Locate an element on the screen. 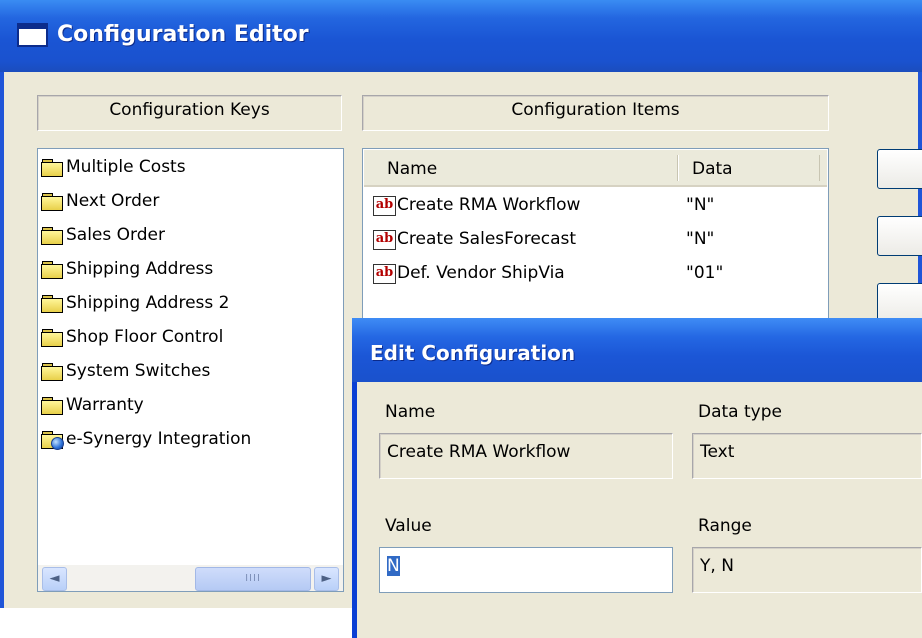  value-label: Value is located at coordinates (408, 526).